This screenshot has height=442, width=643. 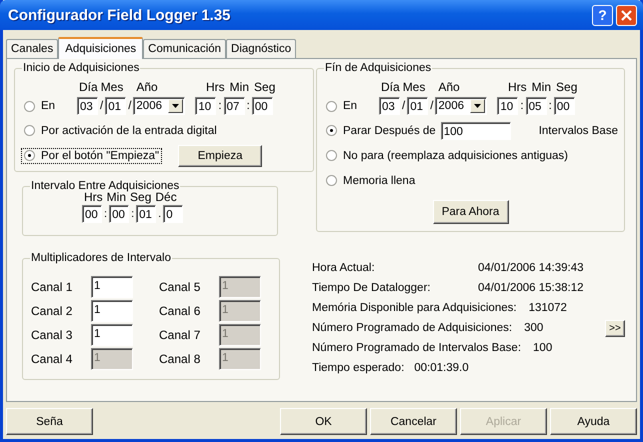 I want to click on info-value: 00:01:39.0, so click(x=441, y=368).